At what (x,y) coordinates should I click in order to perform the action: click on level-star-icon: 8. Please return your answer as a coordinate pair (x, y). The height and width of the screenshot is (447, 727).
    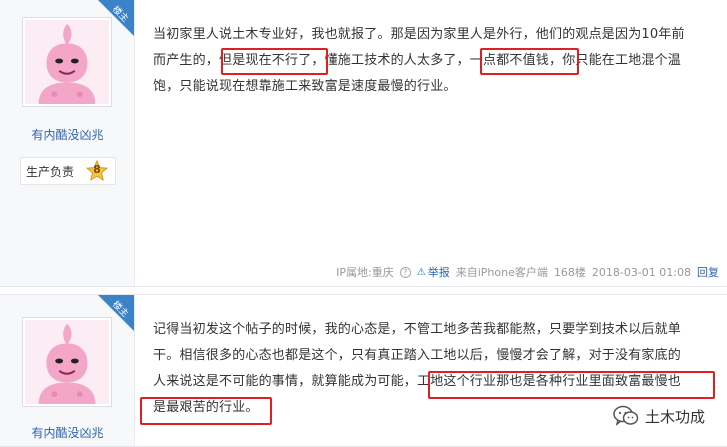
    Looking at the image, I should click on (97, 170).